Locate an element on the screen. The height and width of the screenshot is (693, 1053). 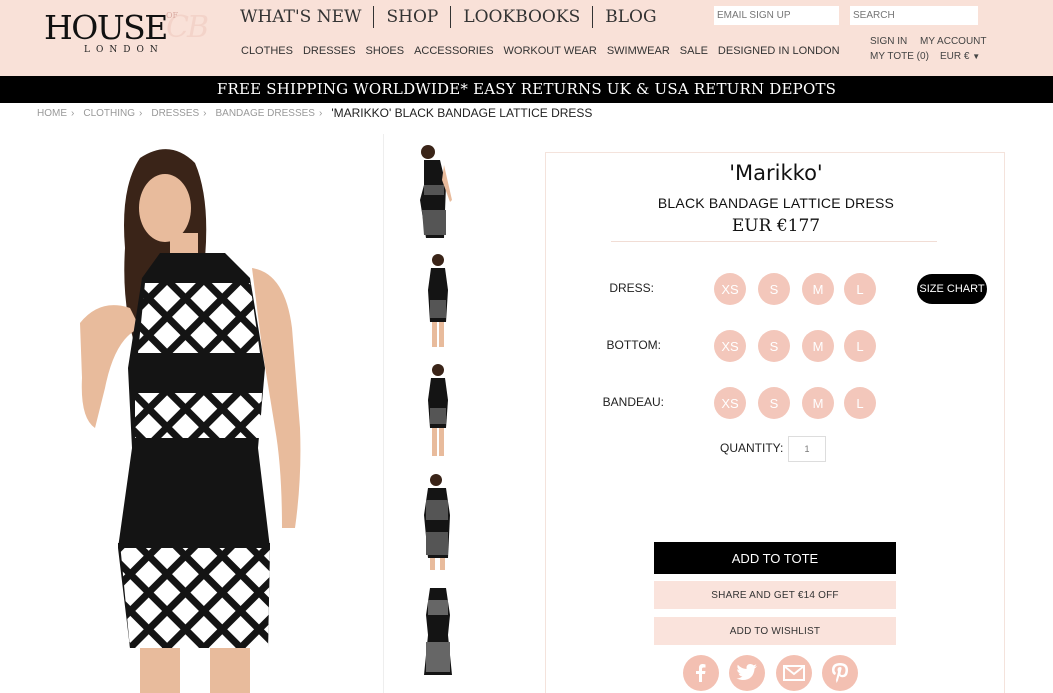
share-discount-button: SHARE AND GET €14 OFF is located at coordinates (775, 595).